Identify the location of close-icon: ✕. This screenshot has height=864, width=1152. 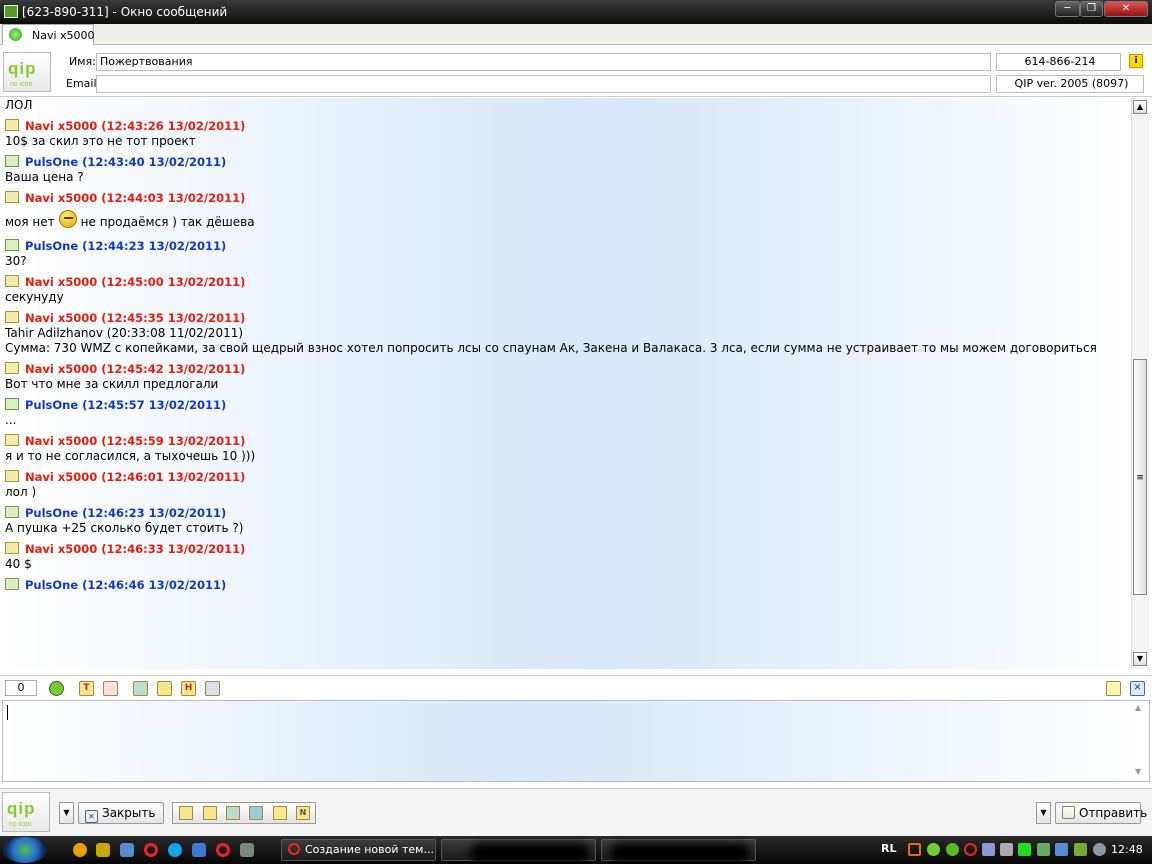
(91, 816).